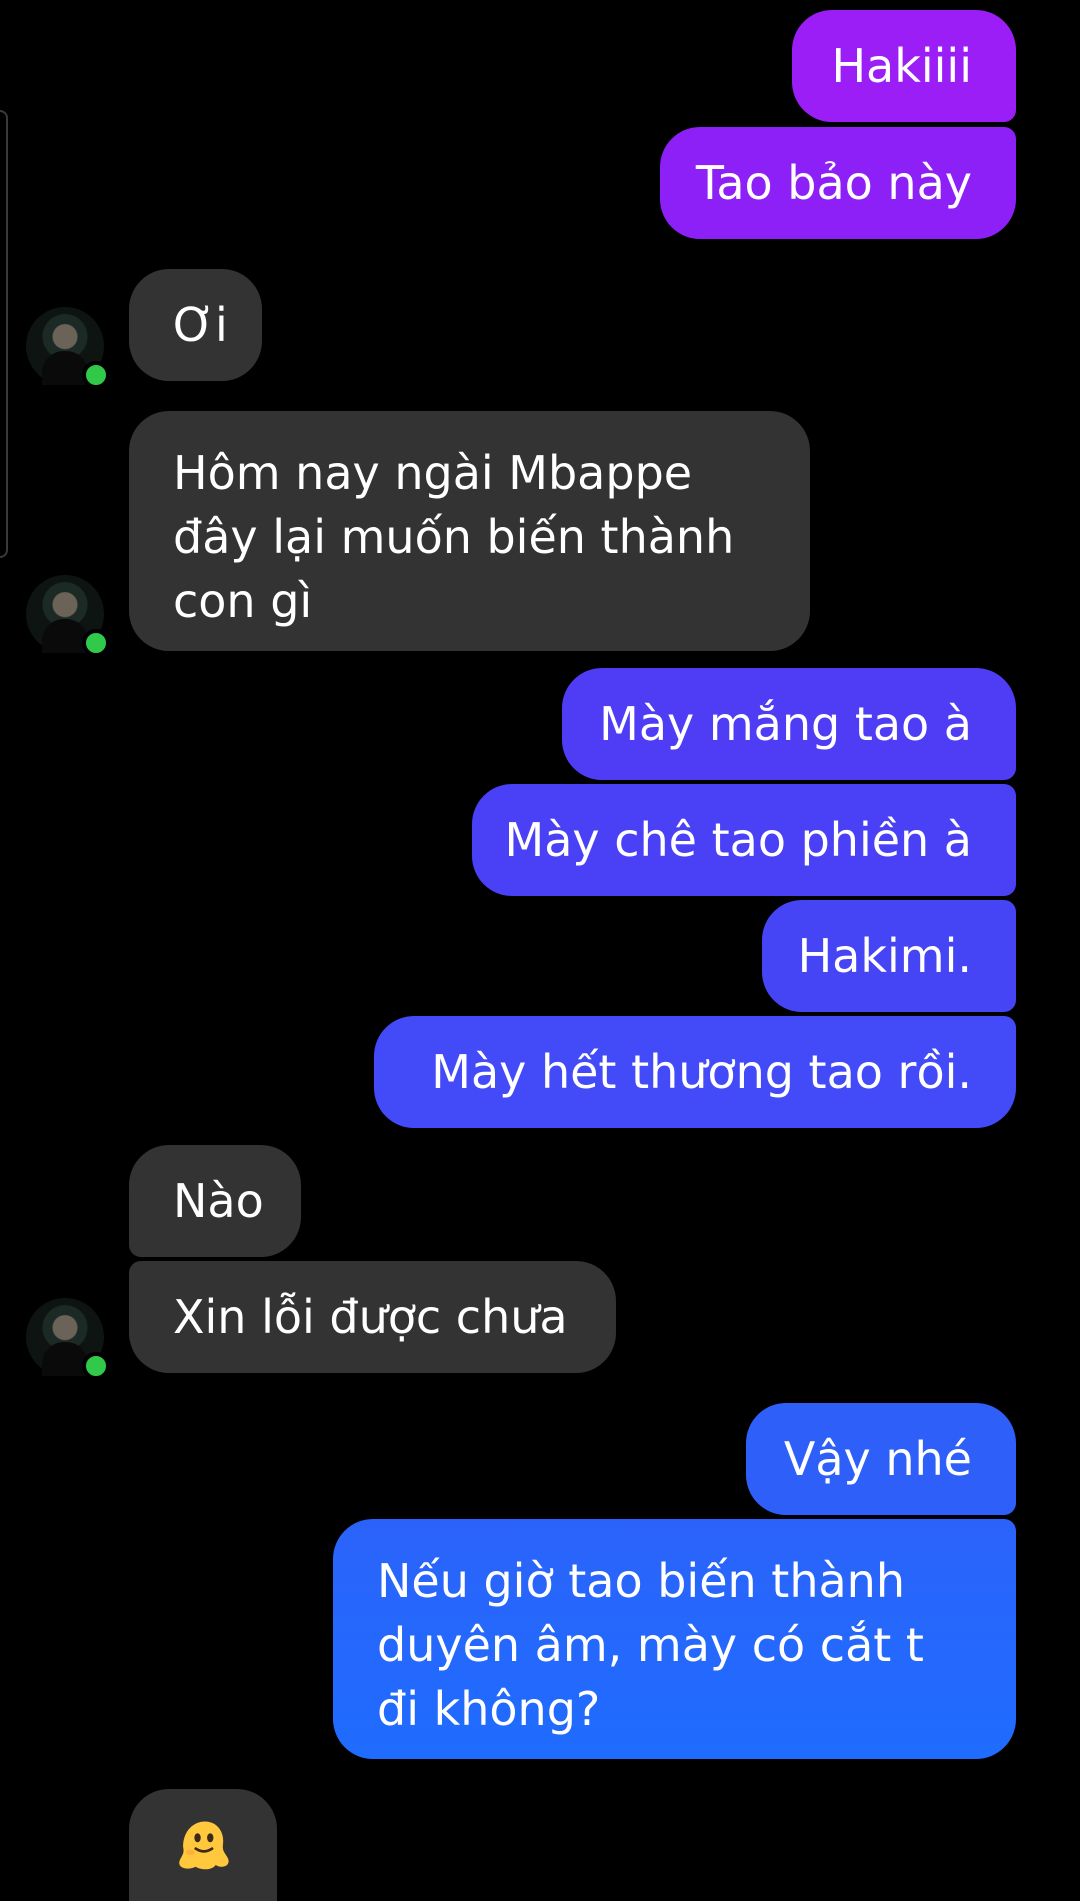 The height and width of the screenshot is (1901, 1080). I want to click on incoming-message: Nào, so click(215, 1201).